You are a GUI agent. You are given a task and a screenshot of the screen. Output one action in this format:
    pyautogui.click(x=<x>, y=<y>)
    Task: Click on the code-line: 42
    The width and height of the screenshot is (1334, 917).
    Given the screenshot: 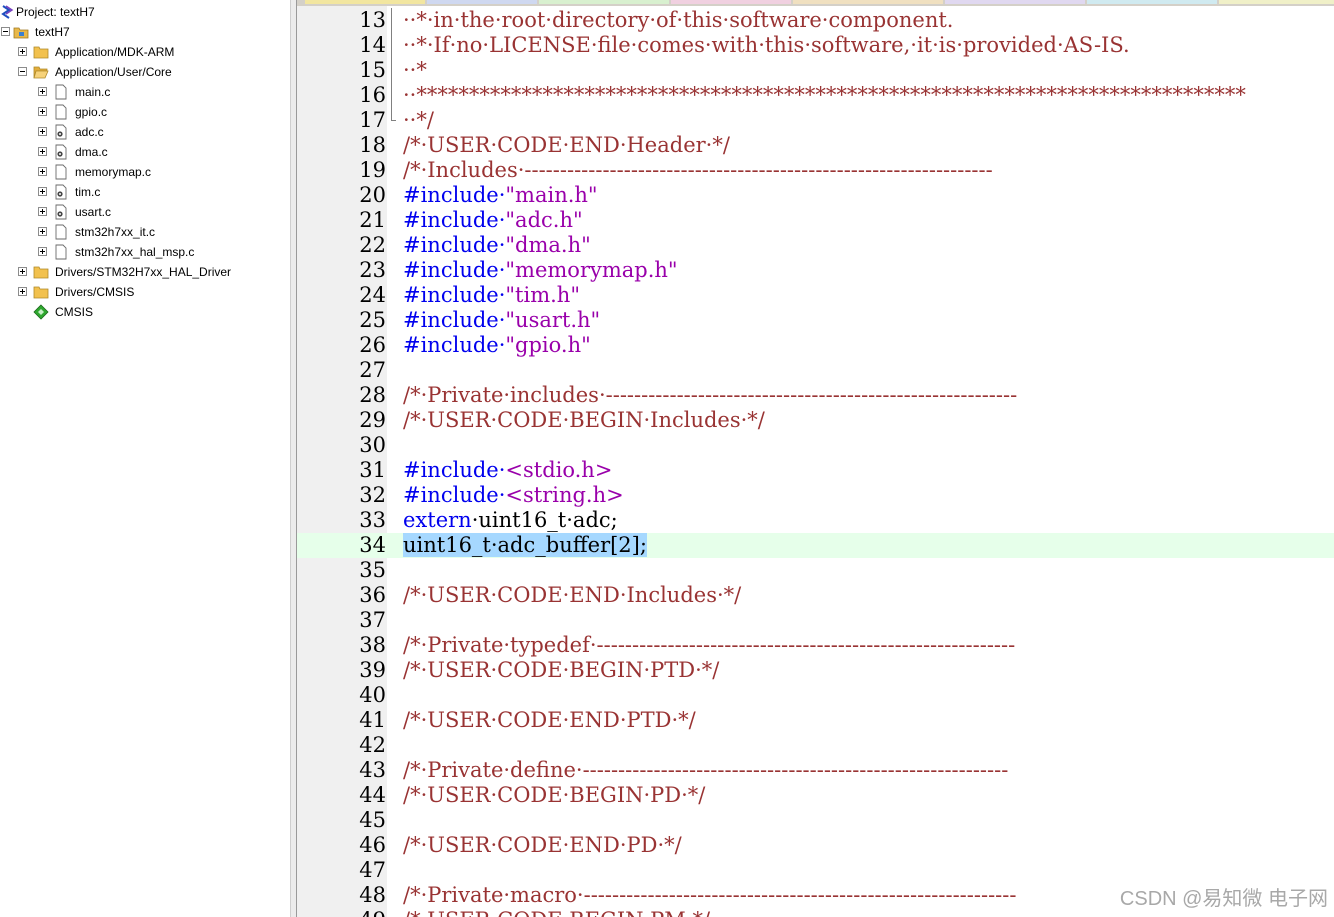 What is the action you would take?
    pyautogui.click(x=815, y=745)
    